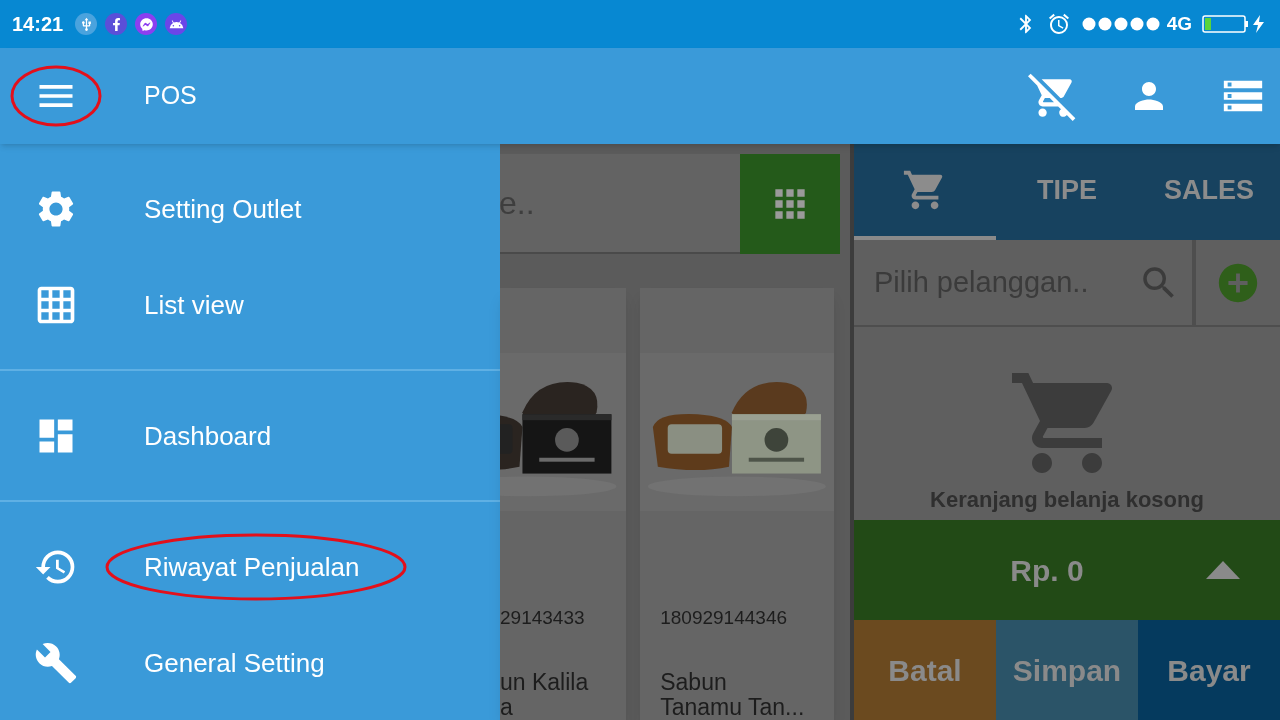  Describe the element at coordinates (250, 209) in the screenshot. I see `drawer-item: Setting Outlet` at that location.